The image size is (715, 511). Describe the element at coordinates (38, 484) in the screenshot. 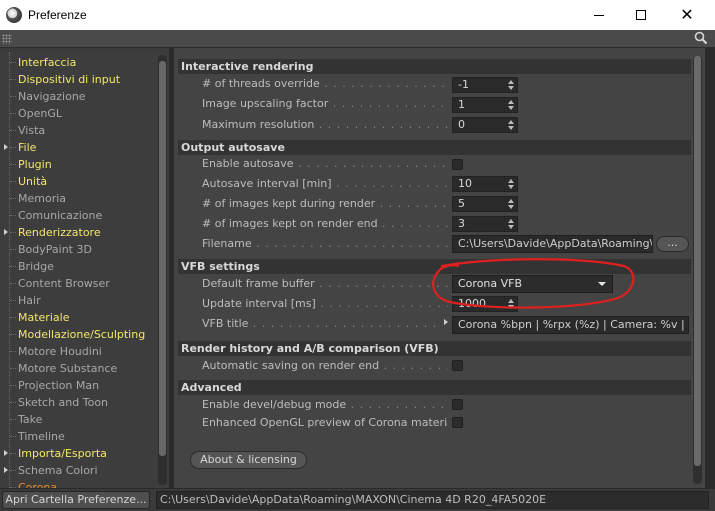

I see `sidebar-item-label: Corona` at that location.